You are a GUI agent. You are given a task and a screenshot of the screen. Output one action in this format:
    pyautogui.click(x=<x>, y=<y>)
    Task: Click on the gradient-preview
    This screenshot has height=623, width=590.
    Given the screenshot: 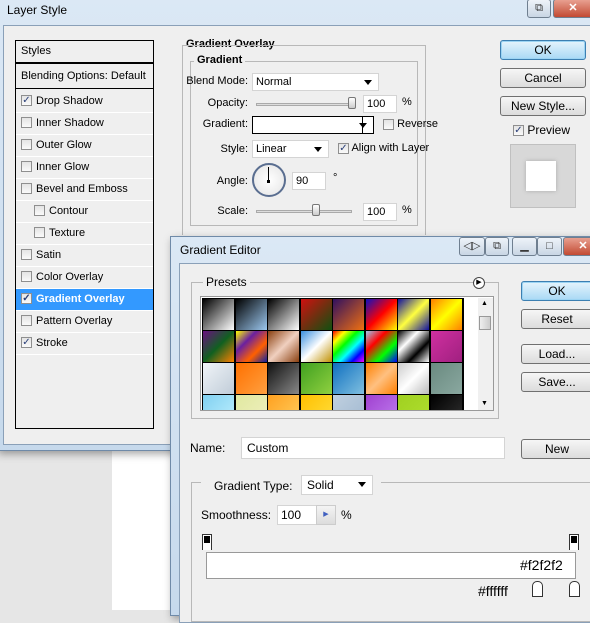 What is the action you would take?
    pyautogui.click(x=313, y=125)
    